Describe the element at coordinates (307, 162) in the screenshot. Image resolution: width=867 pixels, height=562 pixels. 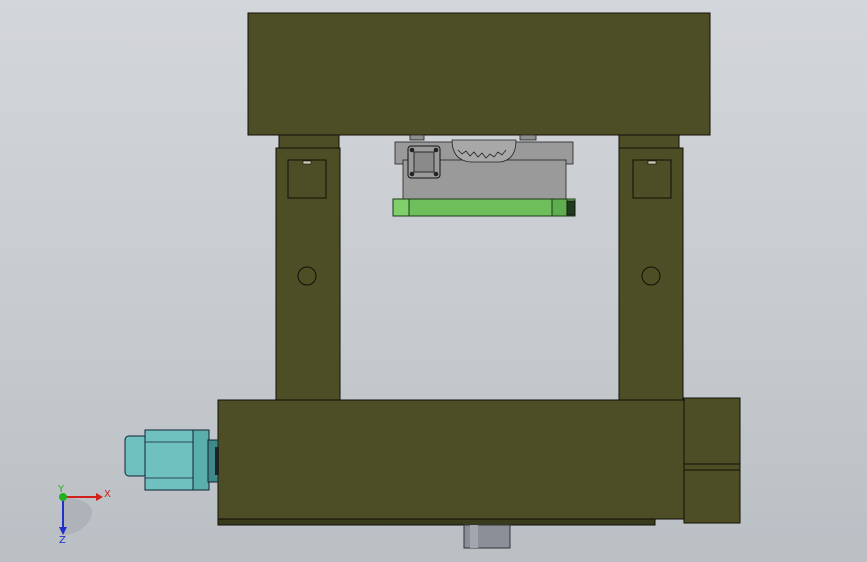
I see `left-pocket-bolt` at that location.